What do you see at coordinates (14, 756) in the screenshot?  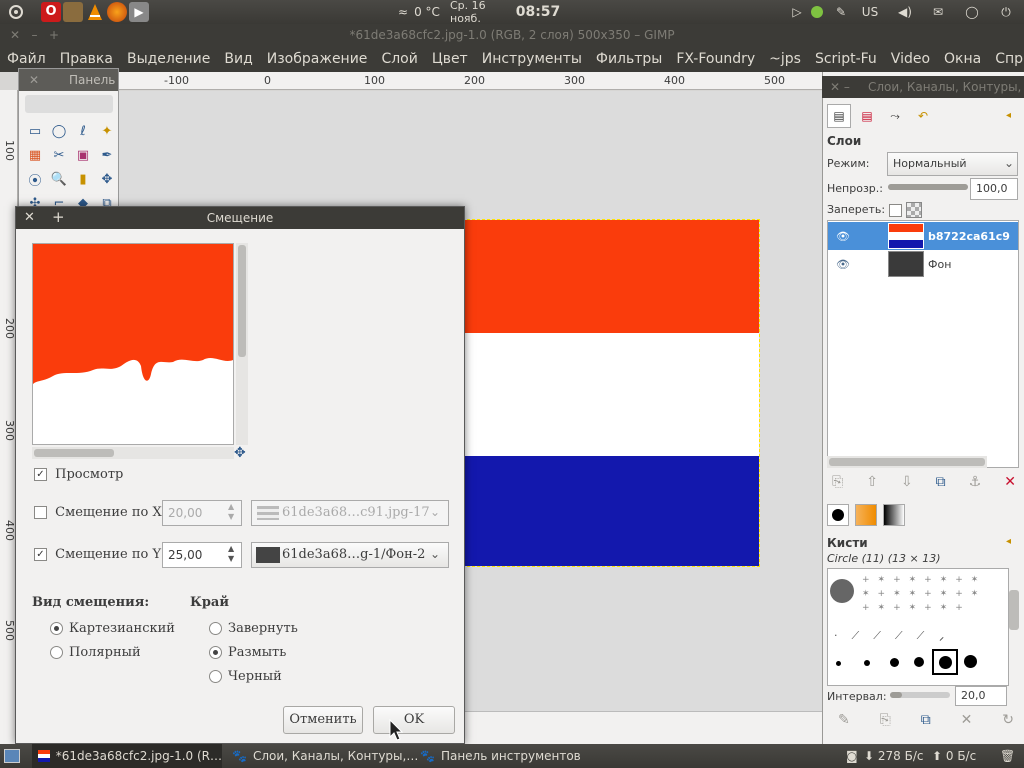 I see `show-desktop-icon` at bounding box center [14, 756].